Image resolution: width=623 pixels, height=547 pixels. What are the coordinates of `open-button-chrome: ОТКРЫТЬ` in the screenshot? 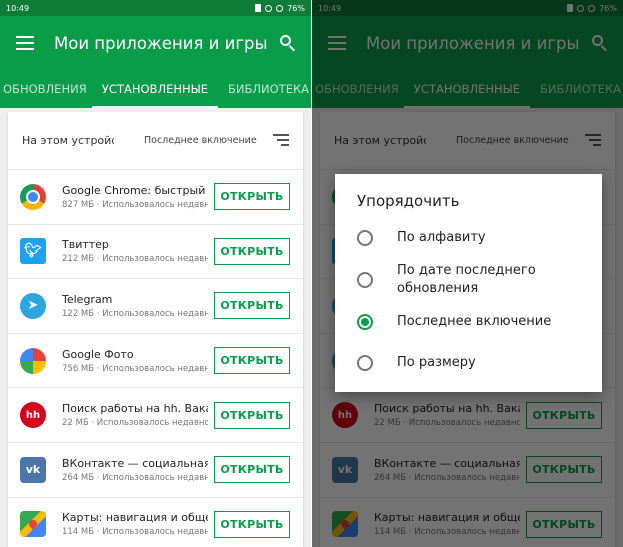 It's located at (252, 197).